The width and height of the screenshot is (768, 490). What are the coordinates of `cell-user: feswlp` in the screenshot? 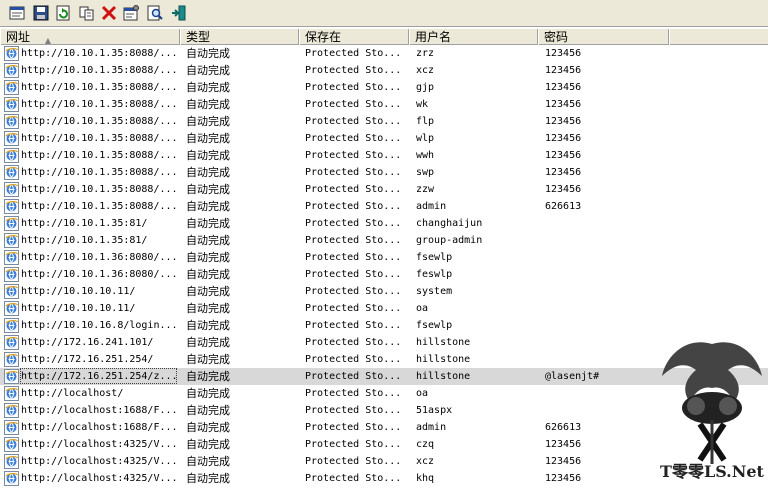 It's located at (434, 274).